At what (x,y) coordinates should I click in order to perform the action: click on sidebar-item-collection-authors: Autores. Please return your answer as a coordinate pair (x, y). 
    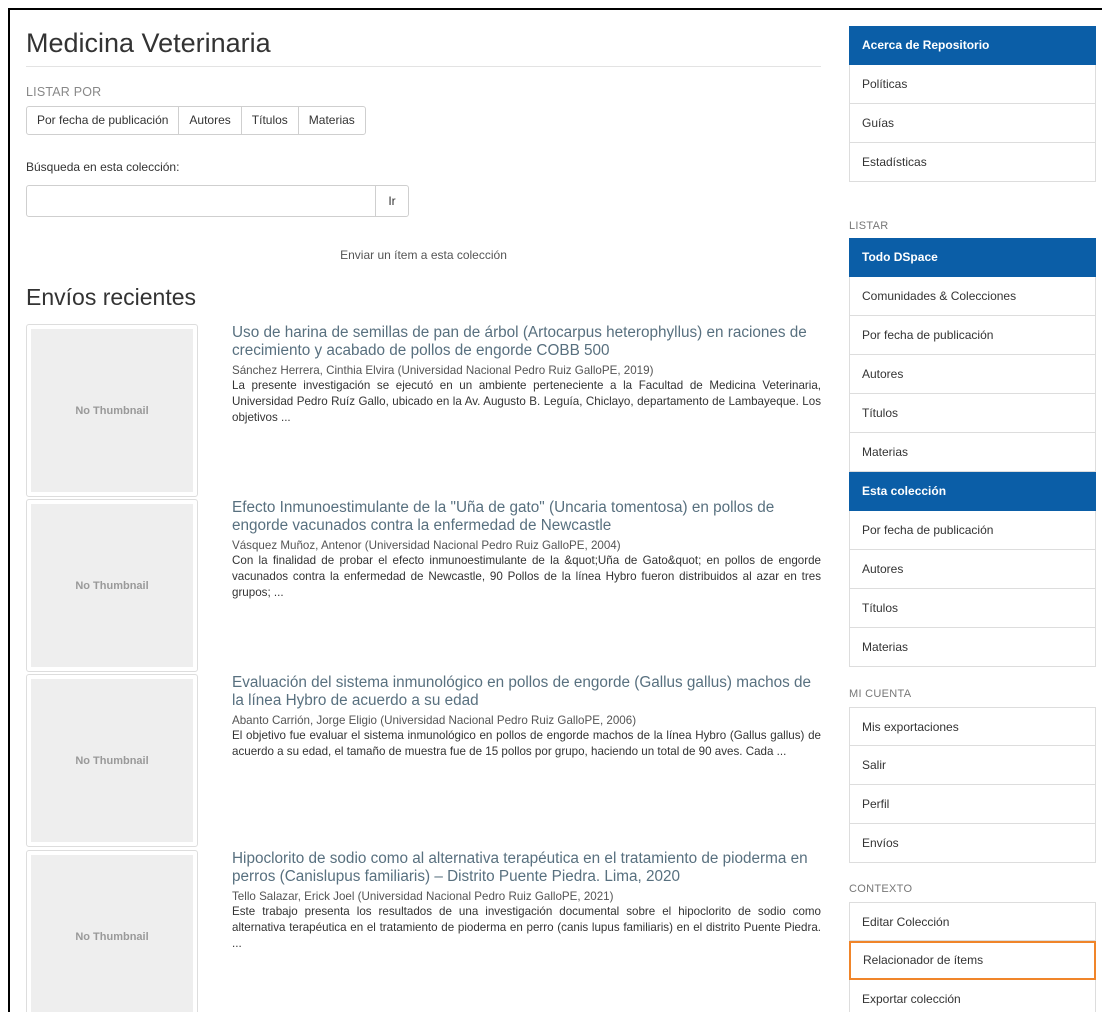
    Looking at the image, I should click on (972, 569).